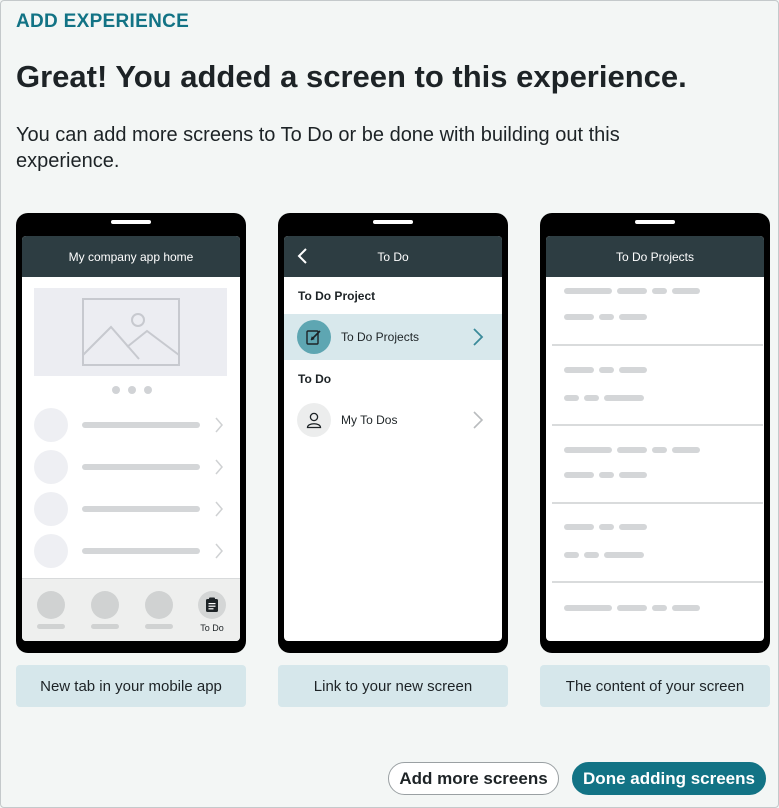 The image size is (779, 808). Describe the element at coordinates (131, 686) in the screenshot. I see `caption-new-tab: New tab in your mobile app` at that location.